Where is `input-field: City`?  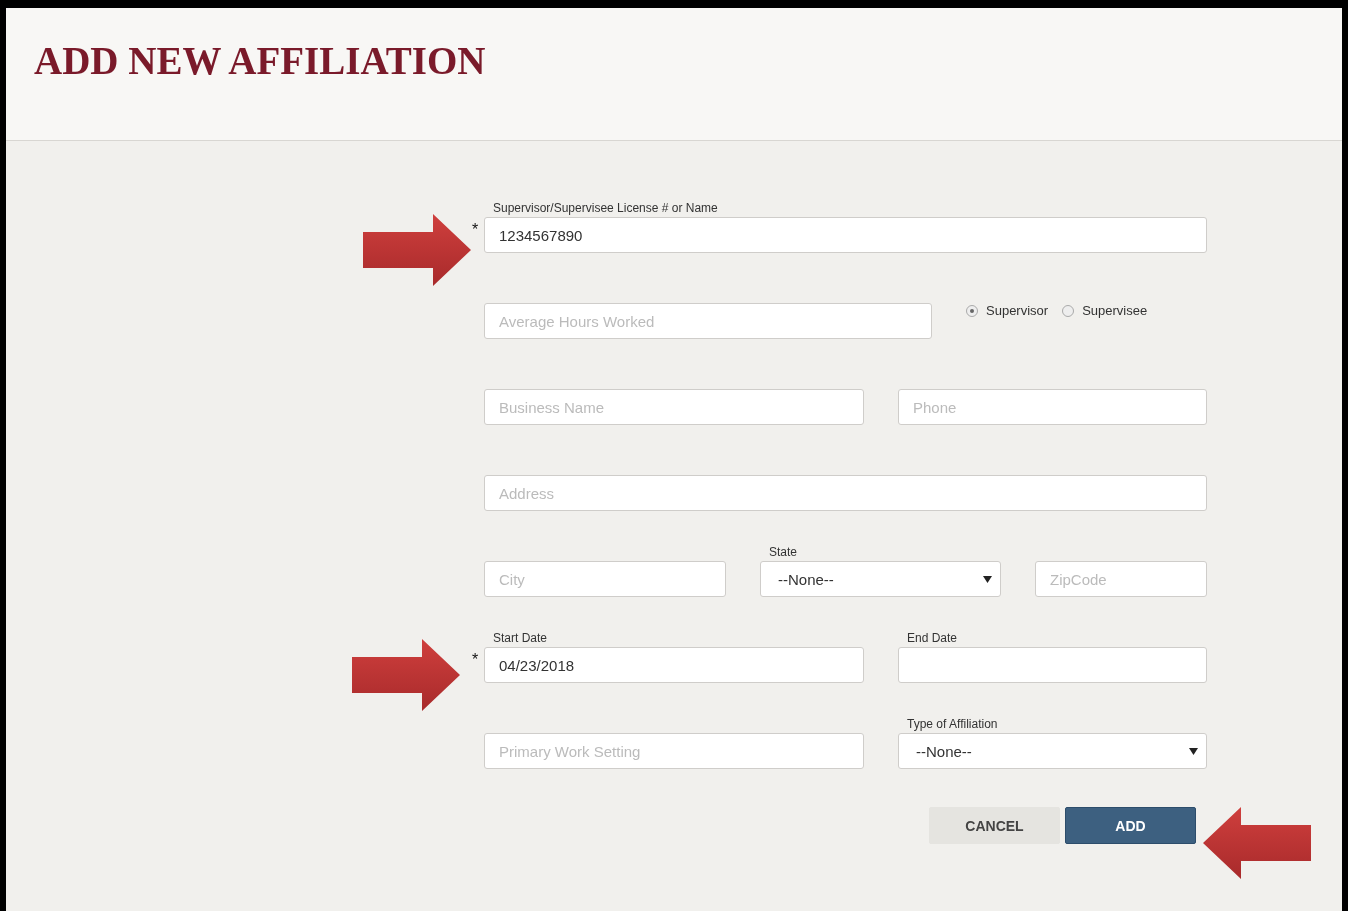
input-field: City is located at coordinates (605, 579).